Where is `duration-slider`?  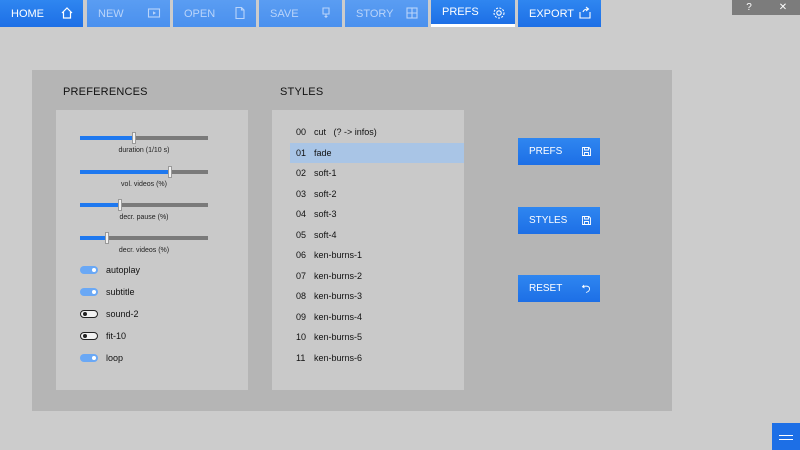
duration-slider is located at coordinates (144, 138).